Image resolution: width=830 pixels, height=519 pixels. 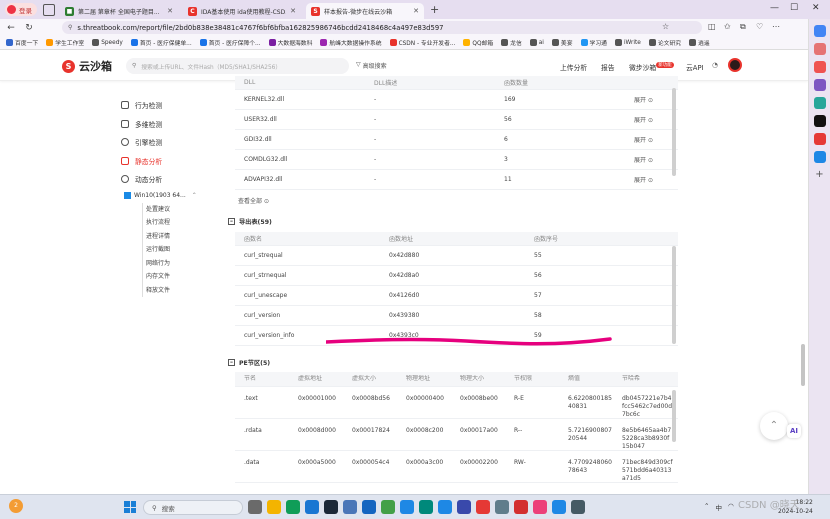 What do you see at coordinates (727, 26) in the screenshot?
I see `favorites-icon: ✩` at bounding box center [727, 26].